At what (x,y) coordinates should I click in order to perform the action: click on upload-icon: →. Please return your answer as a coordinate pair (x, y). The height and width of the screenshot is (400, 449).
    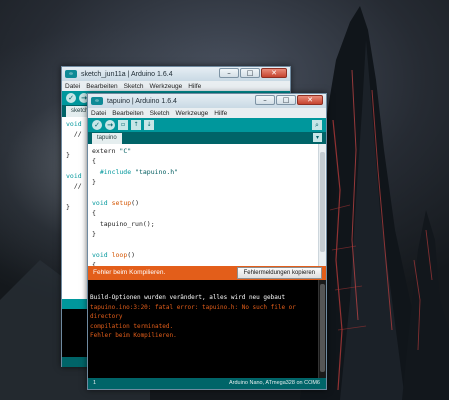
    Looking at the image, I should click on (110, 125).